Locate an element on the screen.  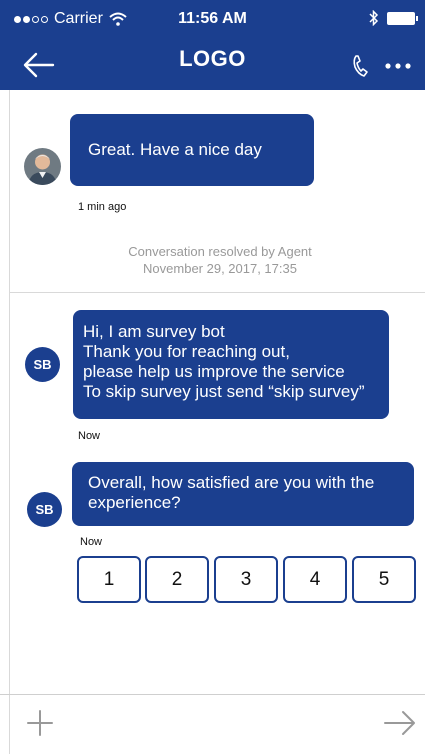
agent-message-text: Great. Have a nice day is located at coordinates (175, 149).